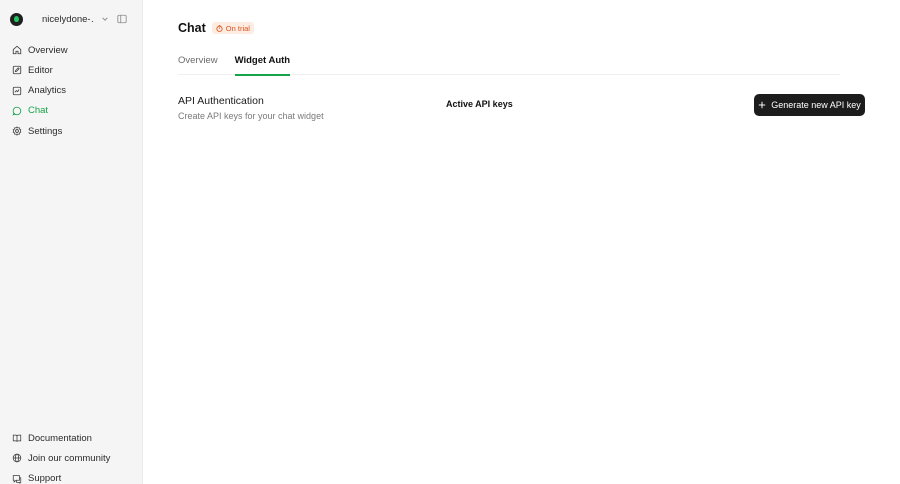 This screenshot has width=900, height=484. I want to click on trial-badge-label: On trial, so click(237, 28).